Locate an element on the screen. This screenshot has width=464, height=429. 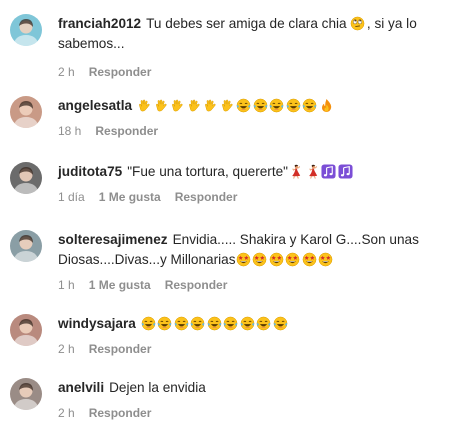
comment-username: juditota75 is located at coordinates (90, 171).